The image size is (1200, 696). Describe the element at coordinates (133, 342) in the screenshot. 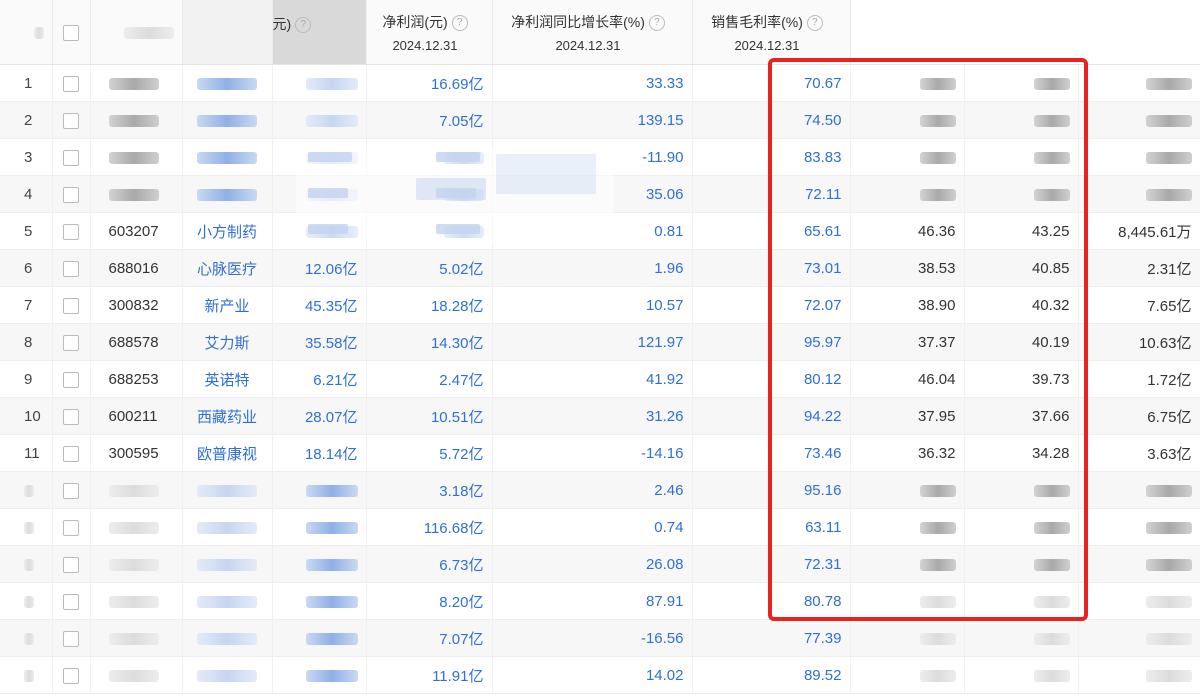

I see `stock-code-value: 688578` at that location.